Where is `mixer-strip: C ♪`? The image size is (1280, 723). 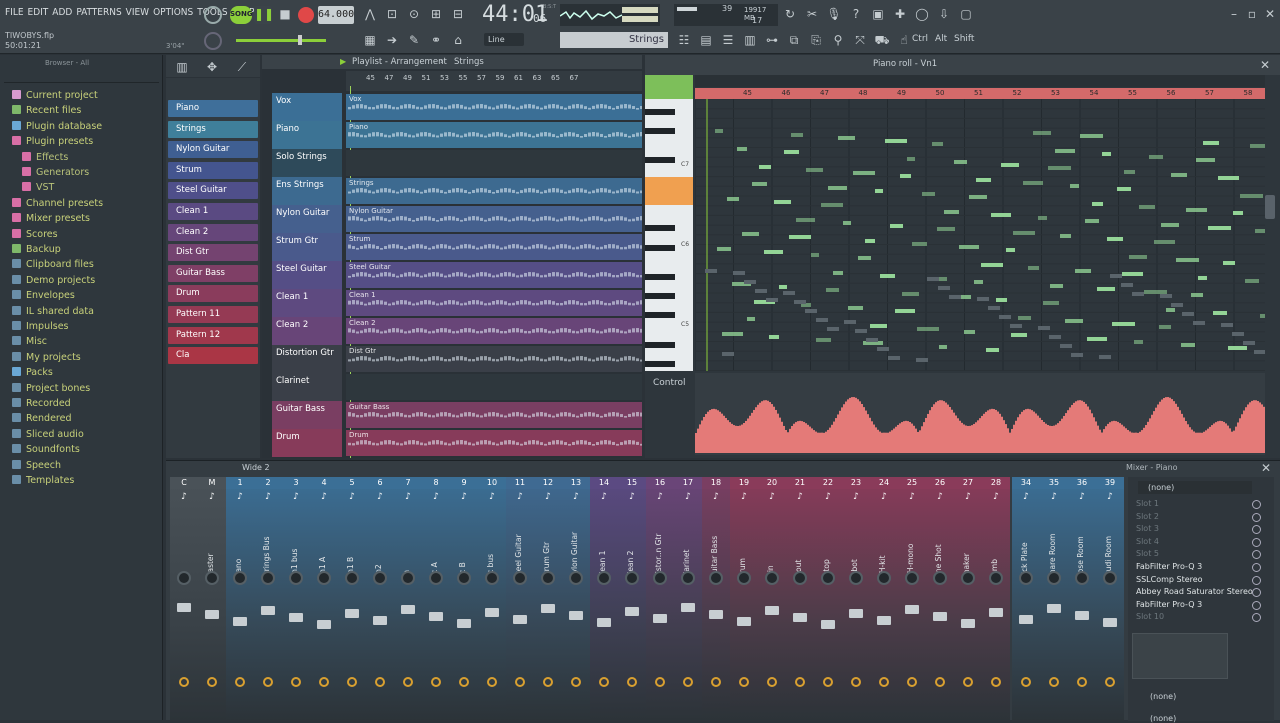
mixer-strip: C ♪ is located at coordinates (184, 599).